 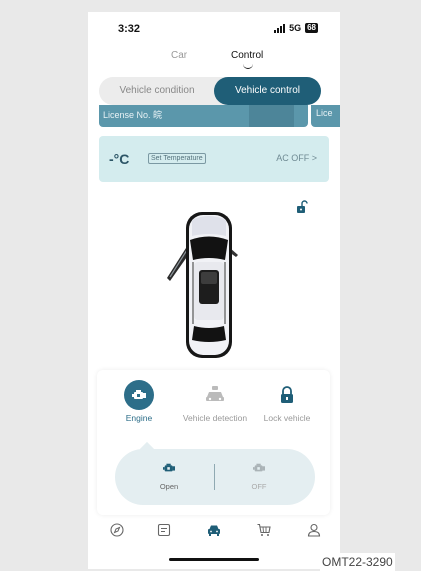 What do you see at coordinates (177, 158) in the screenshot?
I see `set-temperature-button: Set Temperature` at bounding box center [177, 158].